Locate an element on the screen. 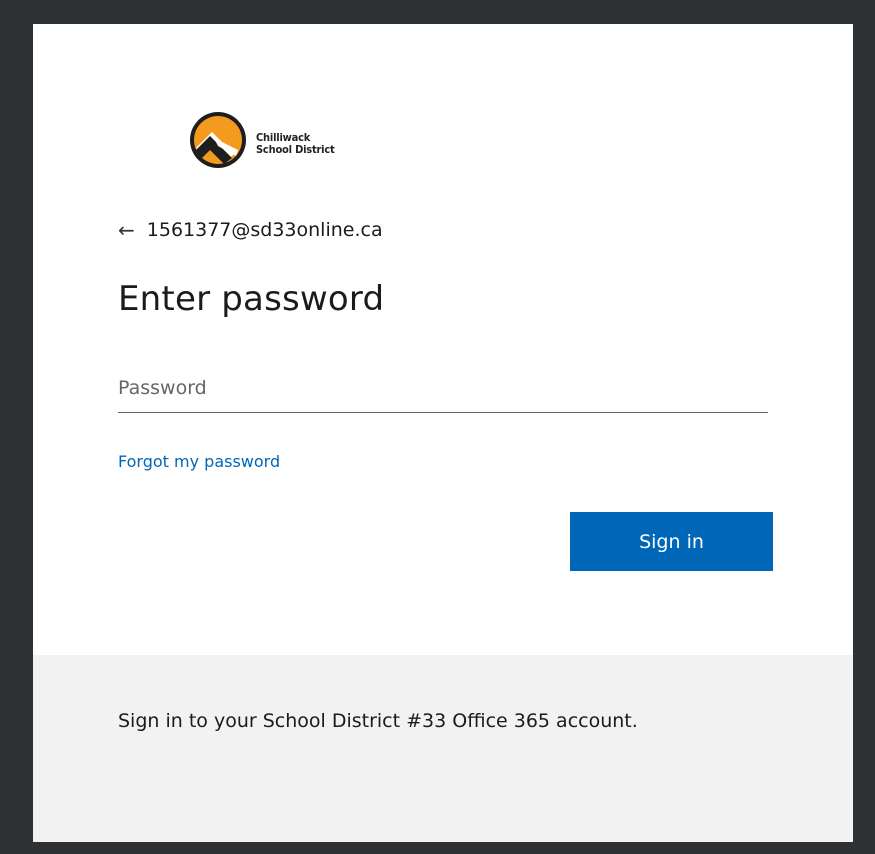 Image resolution: width=875 pixels, height=854 pixels. sign-in-button: Sign in is located at coordinates (671, 541).